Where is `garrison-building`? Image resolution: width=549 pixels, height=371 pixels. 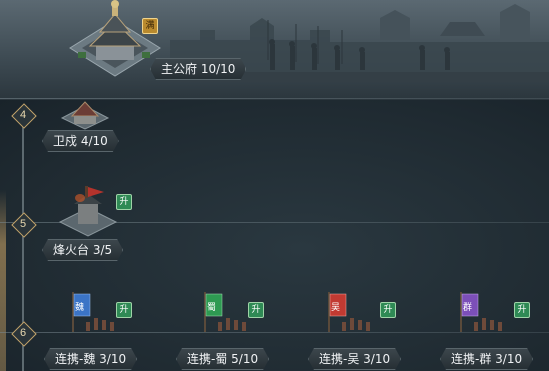
garrison-building is located at coordinates (85, 113).